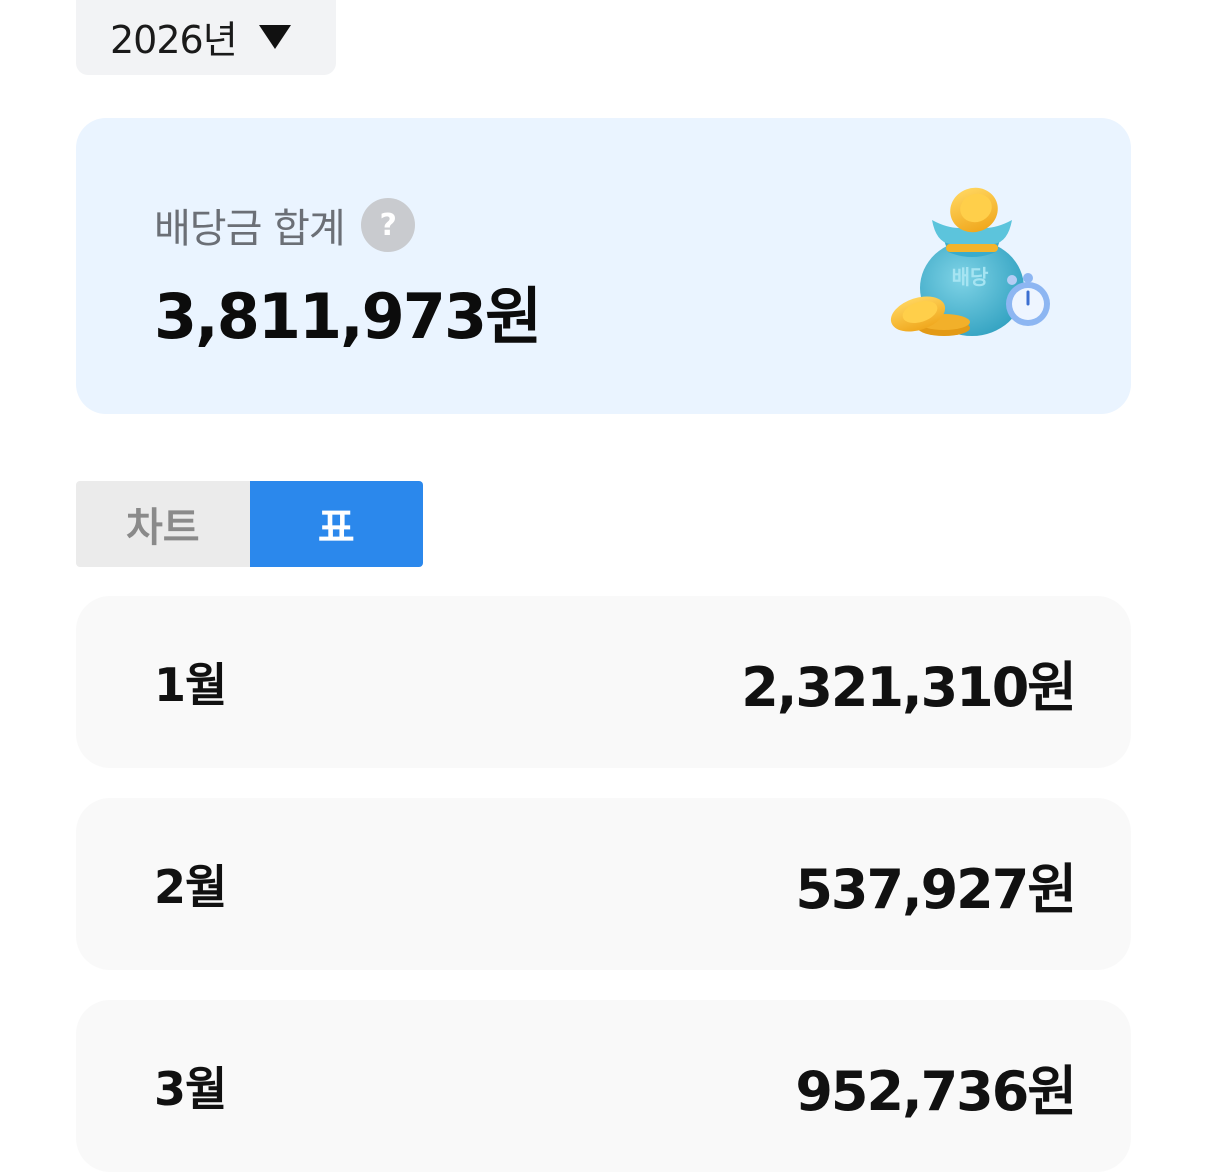  I want to click on money-bag-icon: 배당, so click(970, 261).